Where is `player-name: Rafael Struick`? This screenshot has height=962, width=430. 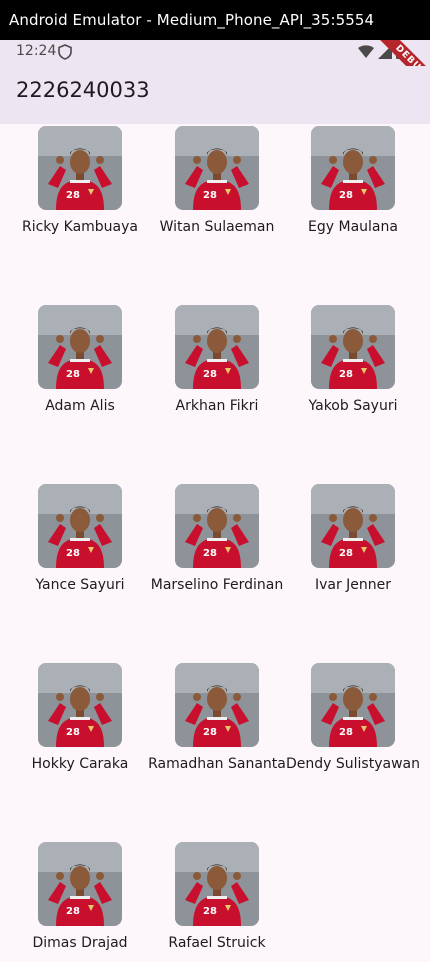 player-name: Rafael Struick is located at coordinates (217, 943).